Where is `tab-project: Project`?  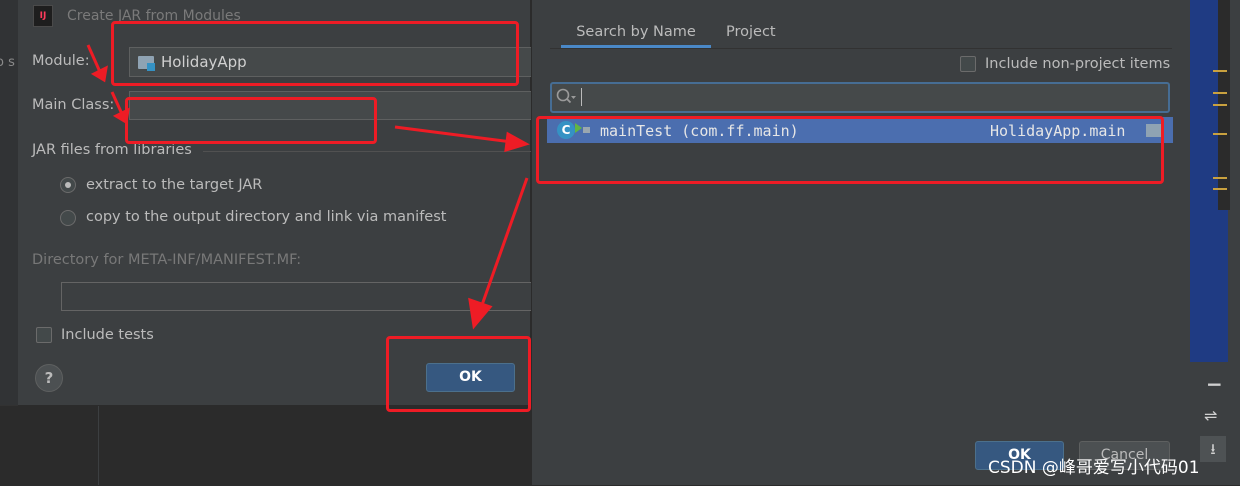
tab-project: Project is located at coordinates (751, 32).